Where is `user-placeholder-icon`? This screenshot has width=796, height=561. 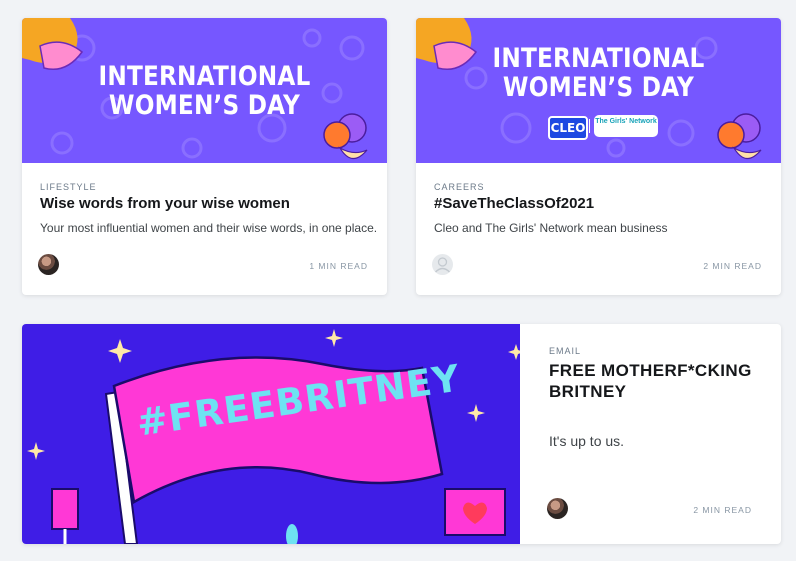 user-placeholder-icon is located at coordinates (442, 265).